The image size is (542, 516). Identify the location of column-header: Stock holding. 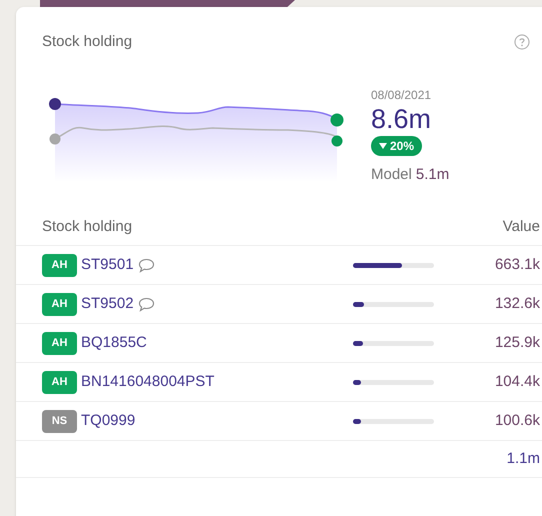
(87, 227).